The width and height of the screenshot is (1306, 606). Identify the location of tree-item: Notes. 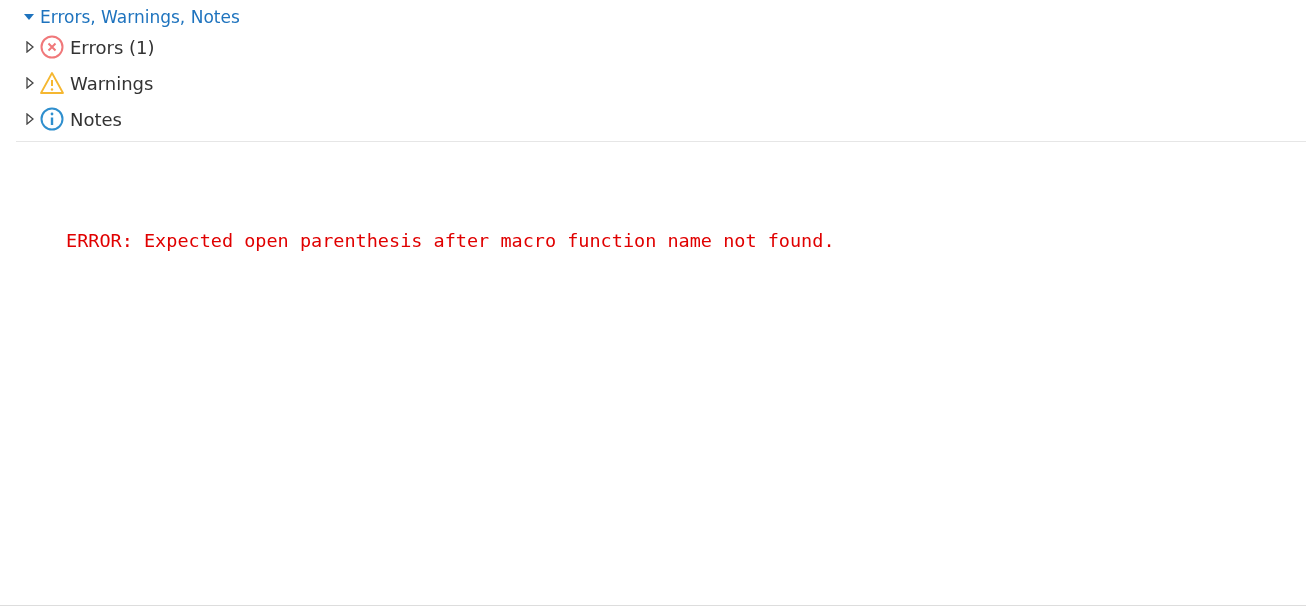
(96, 119).